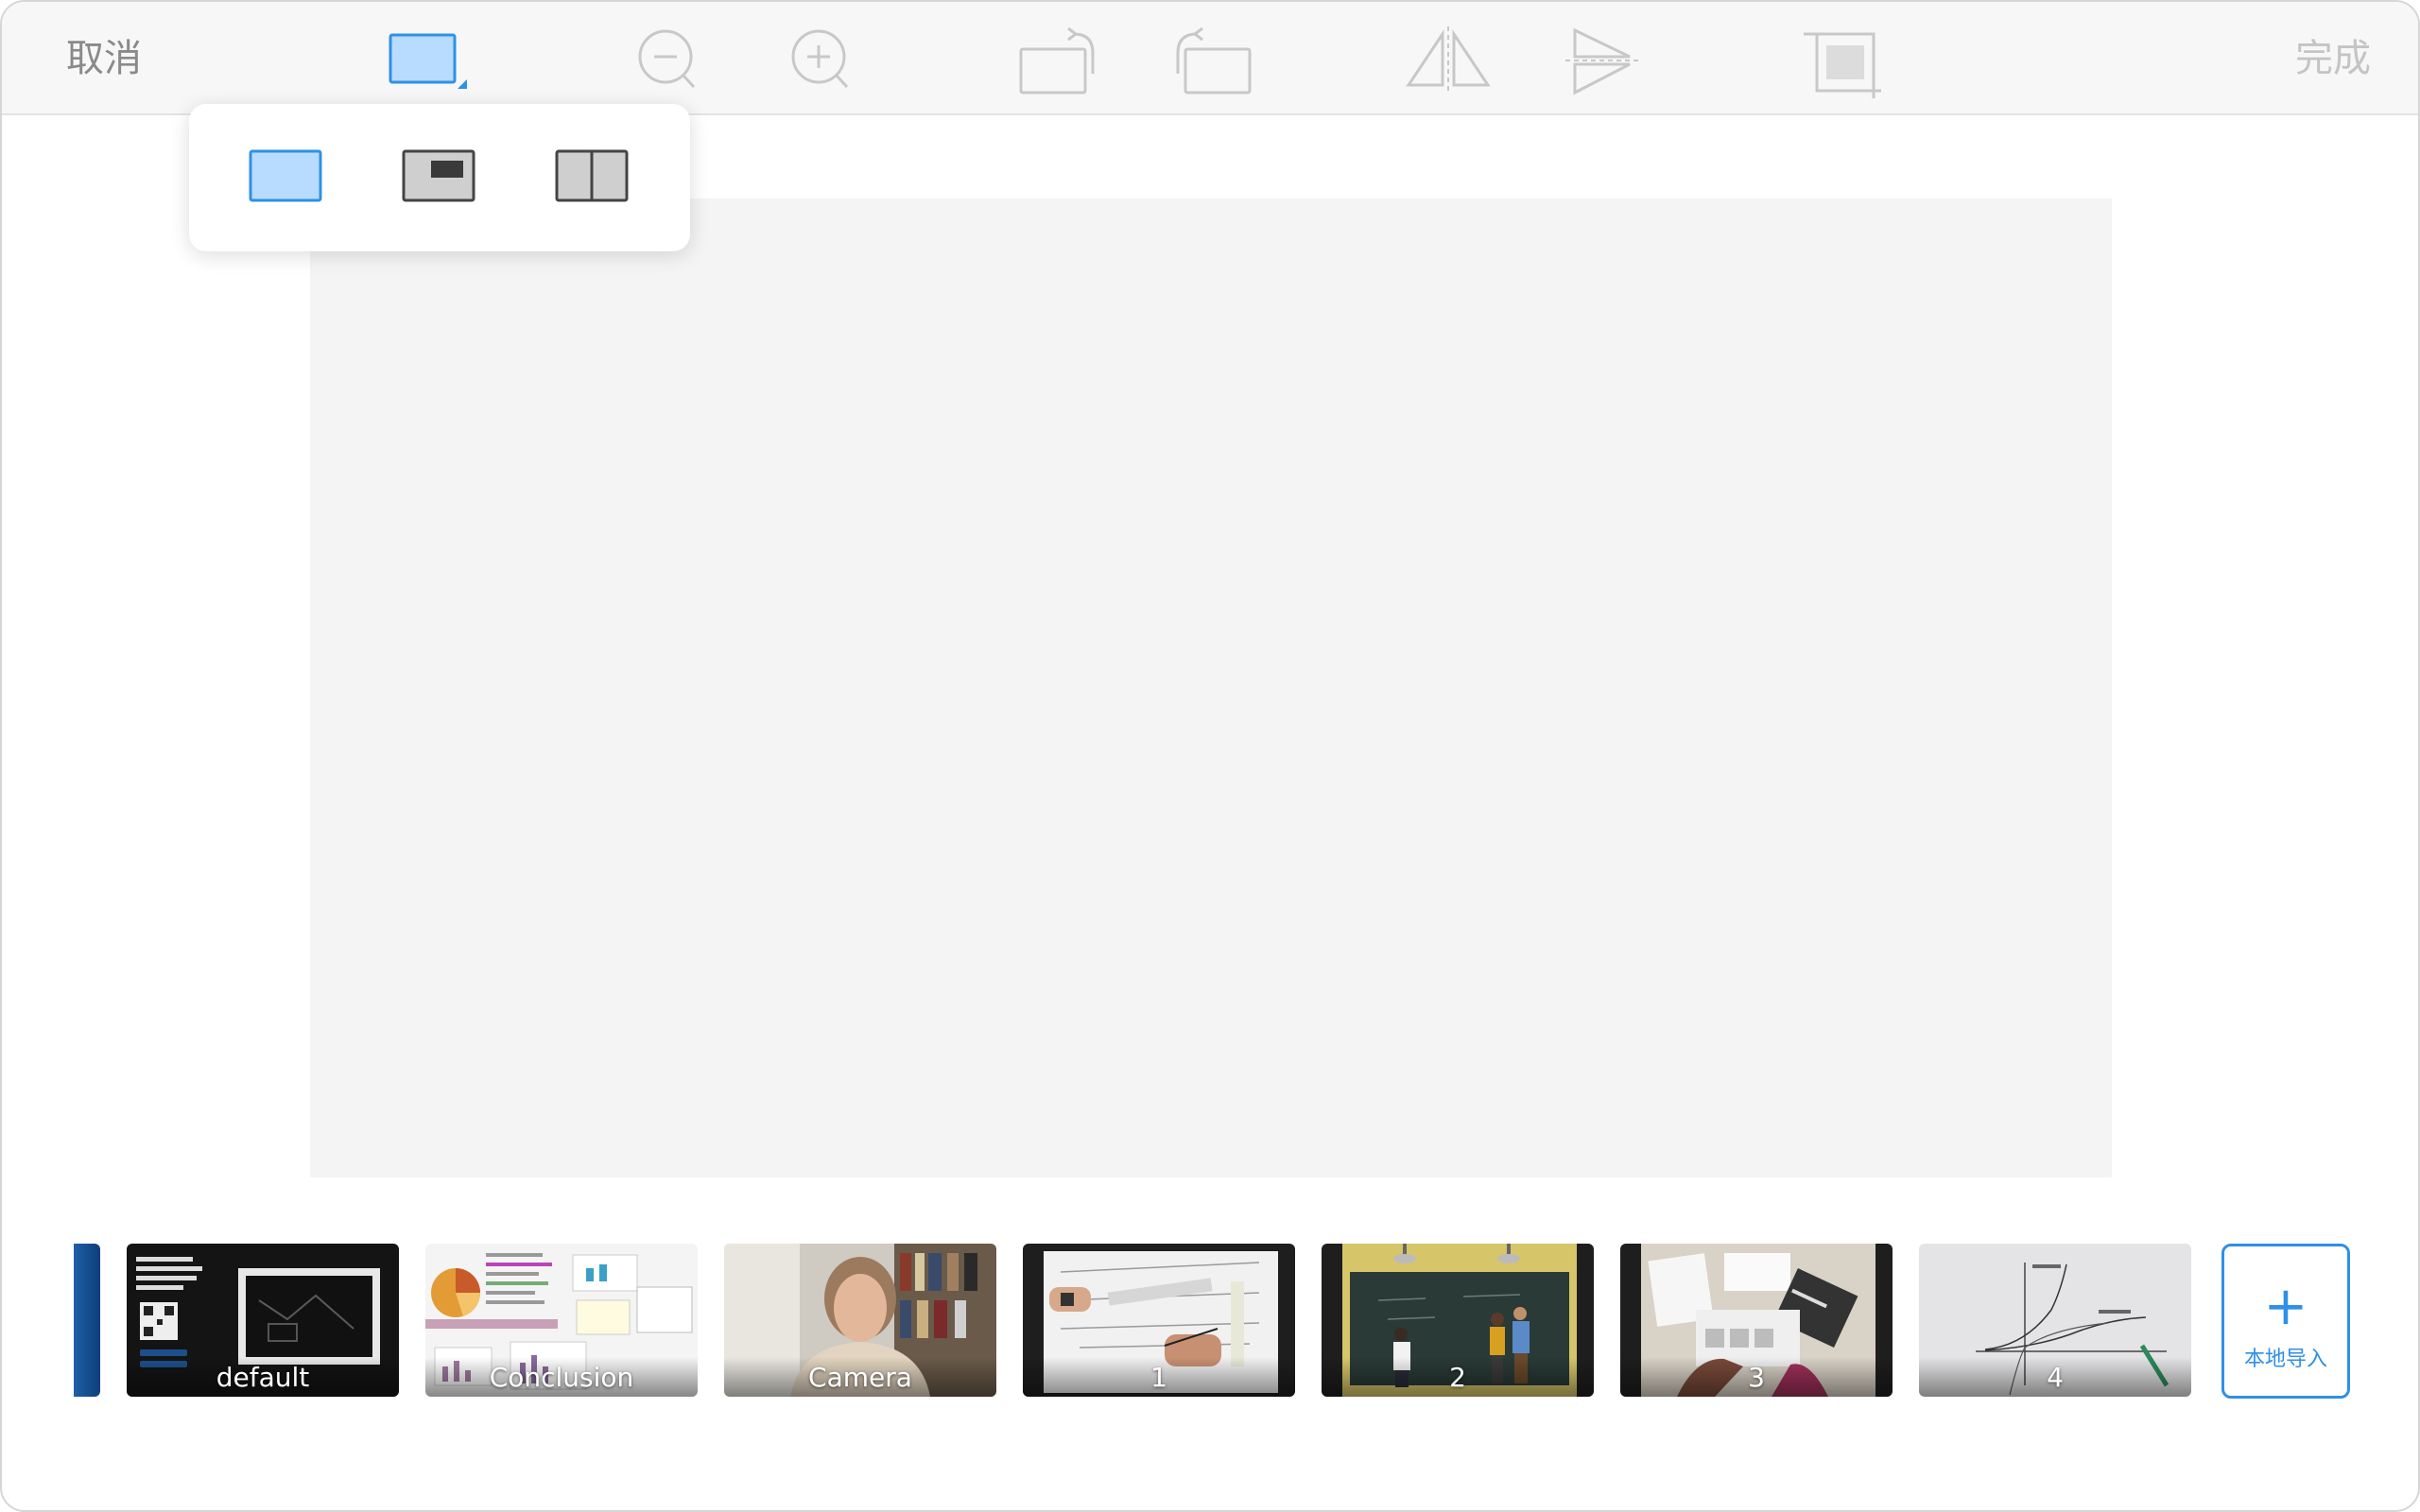 The height and width of the screenshot is (1512, 2420). I want to click on thumbnail-conclusion: Conclusion, so click(561, 1320).